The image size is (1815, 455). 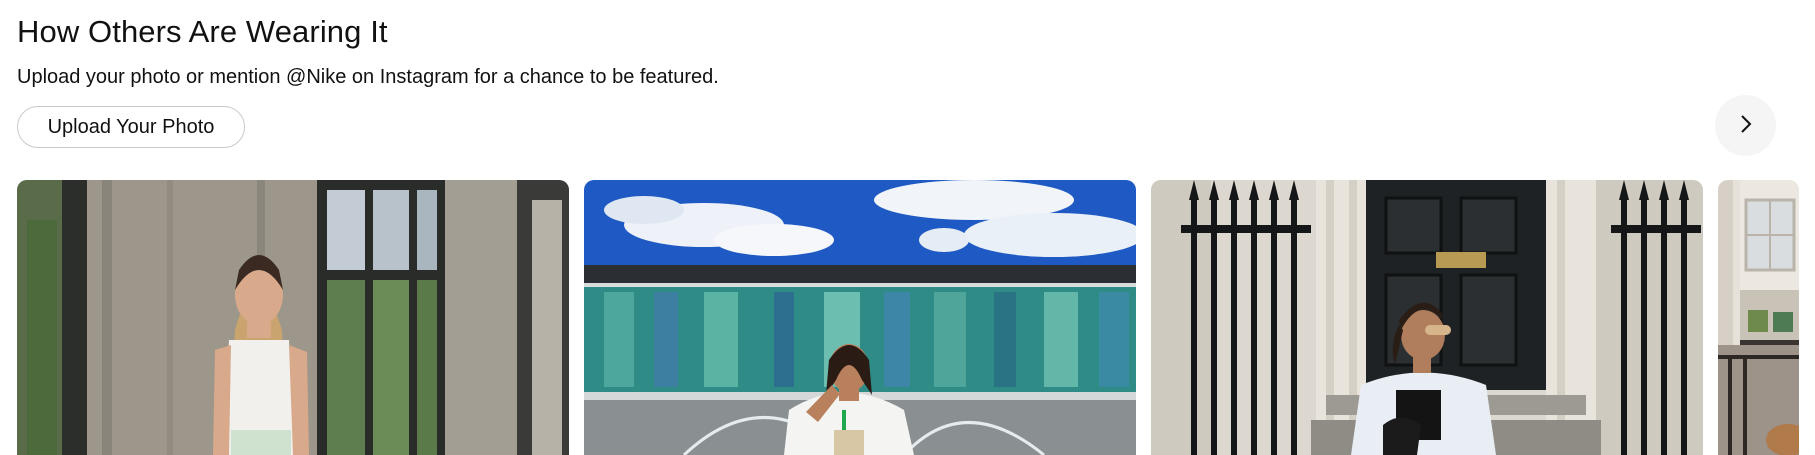 I want to click on carousel-next-button, so click(x=1745, y=125).